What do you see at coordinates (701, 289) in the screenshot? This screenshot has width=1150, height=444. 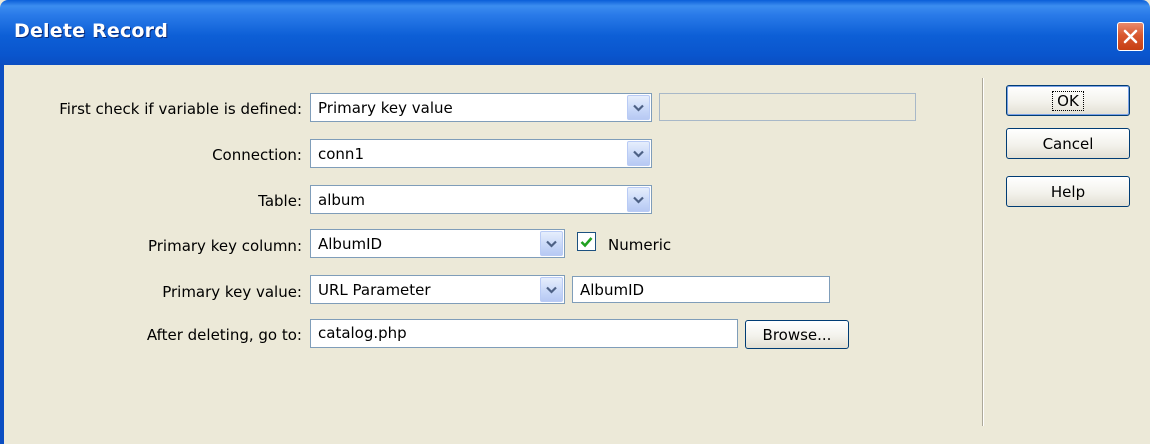 I see `url-parameter-input: AlbumID` at bounding box center [701, 289].